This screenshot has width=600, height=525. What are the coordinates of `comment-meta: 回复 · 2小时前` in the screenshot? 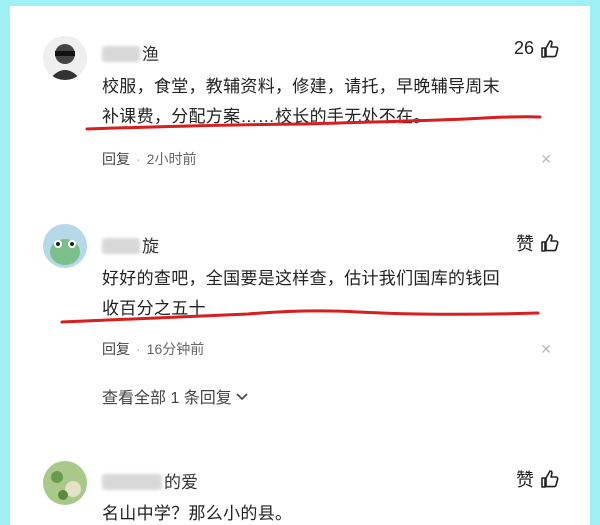 It's located at (149, 159).